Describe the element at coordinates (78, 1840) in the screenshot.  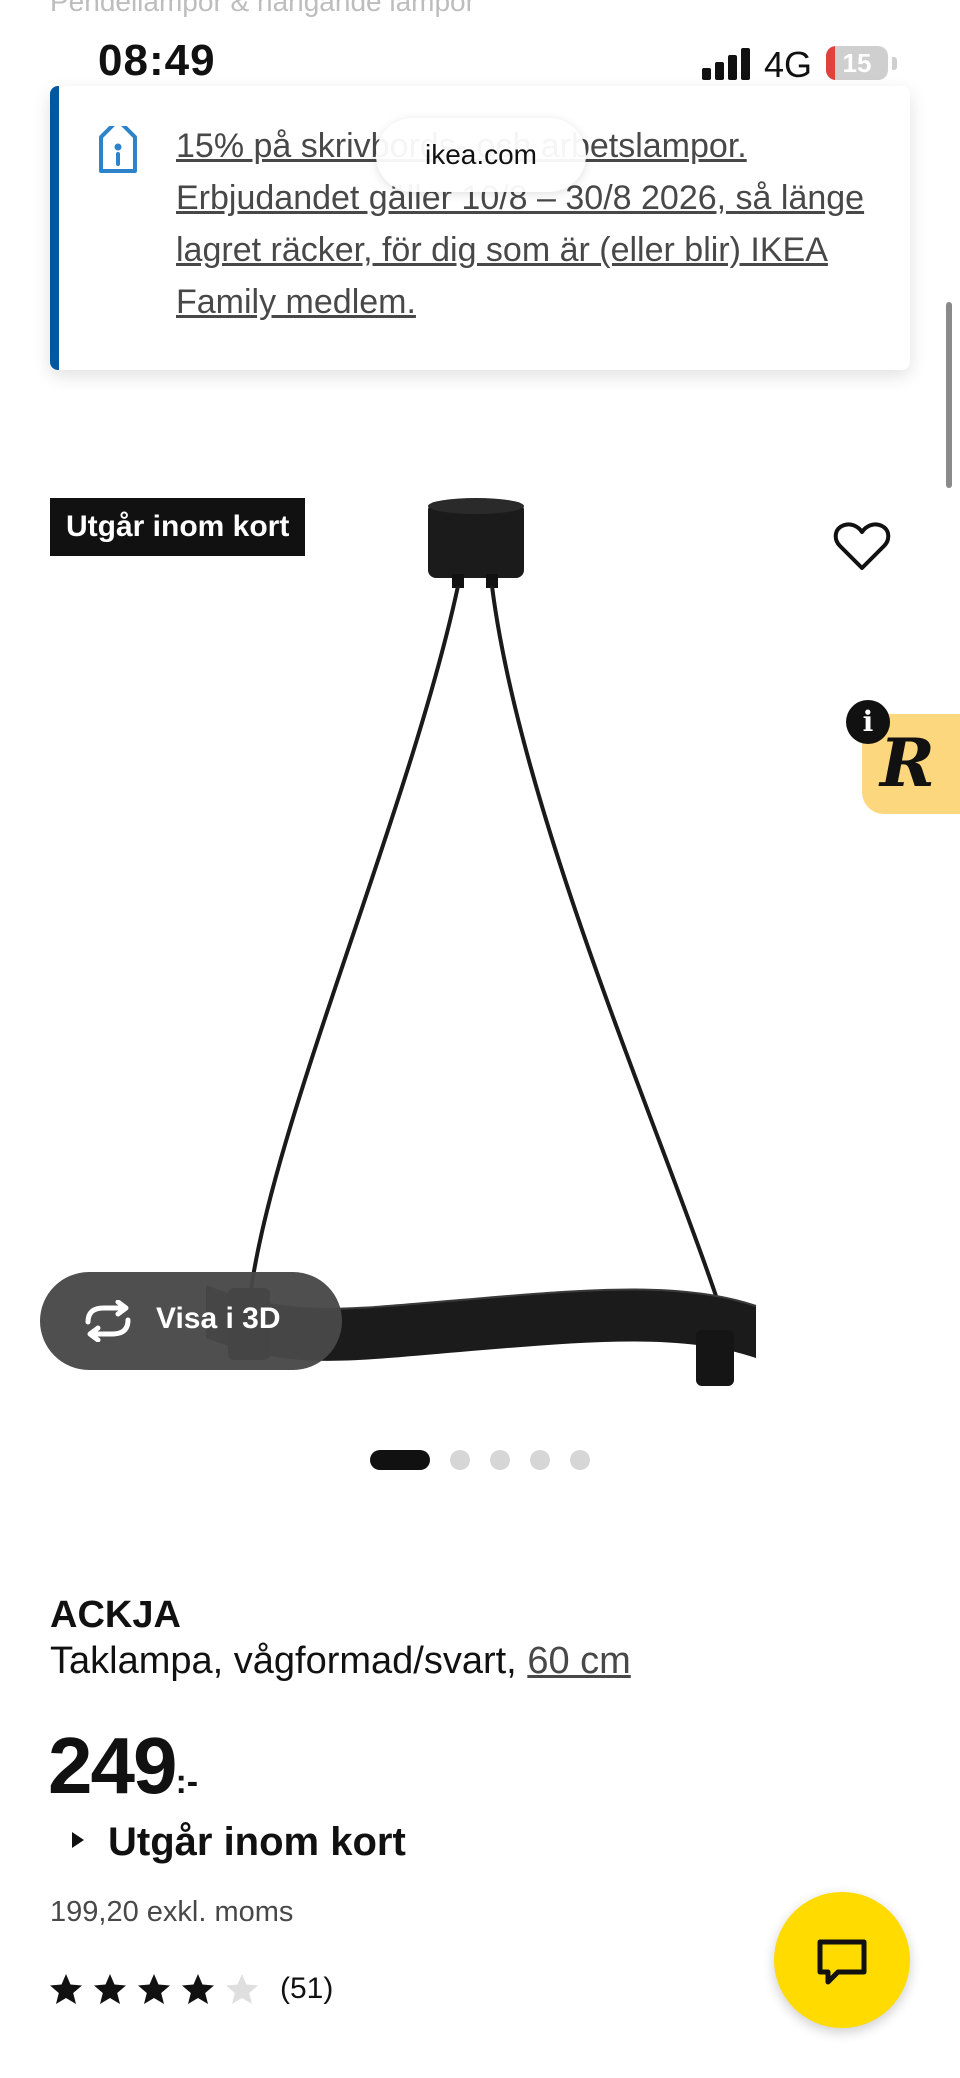
I see `caret-right-icon` at that location.